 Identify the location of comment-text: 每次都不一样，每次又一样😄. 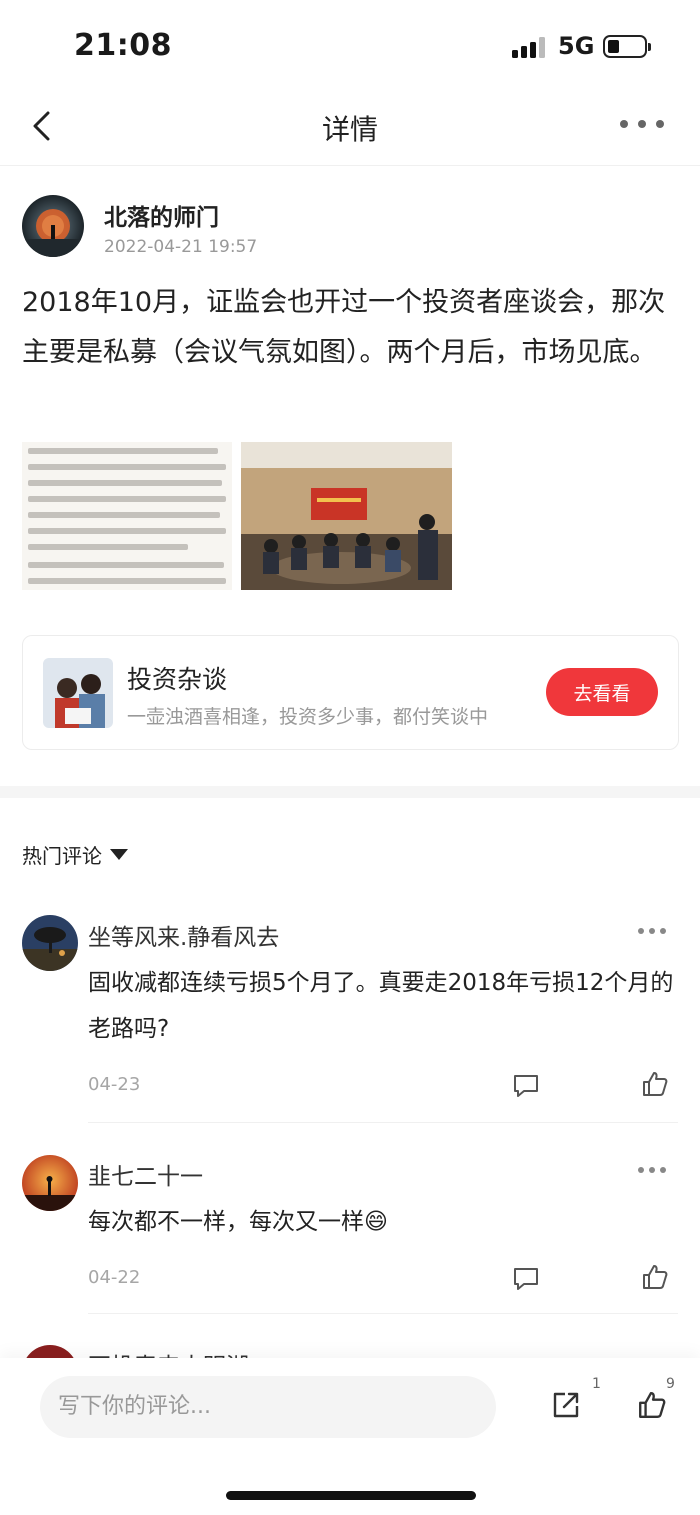
(238, 1222).